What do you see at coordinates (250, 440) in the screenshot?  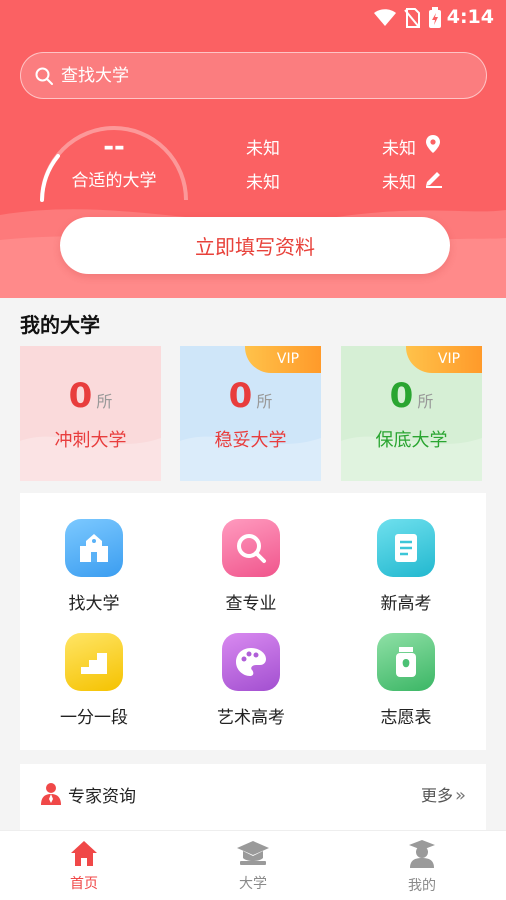 I see `card-name: 稳妥大学` at bounding box center [250, 440].